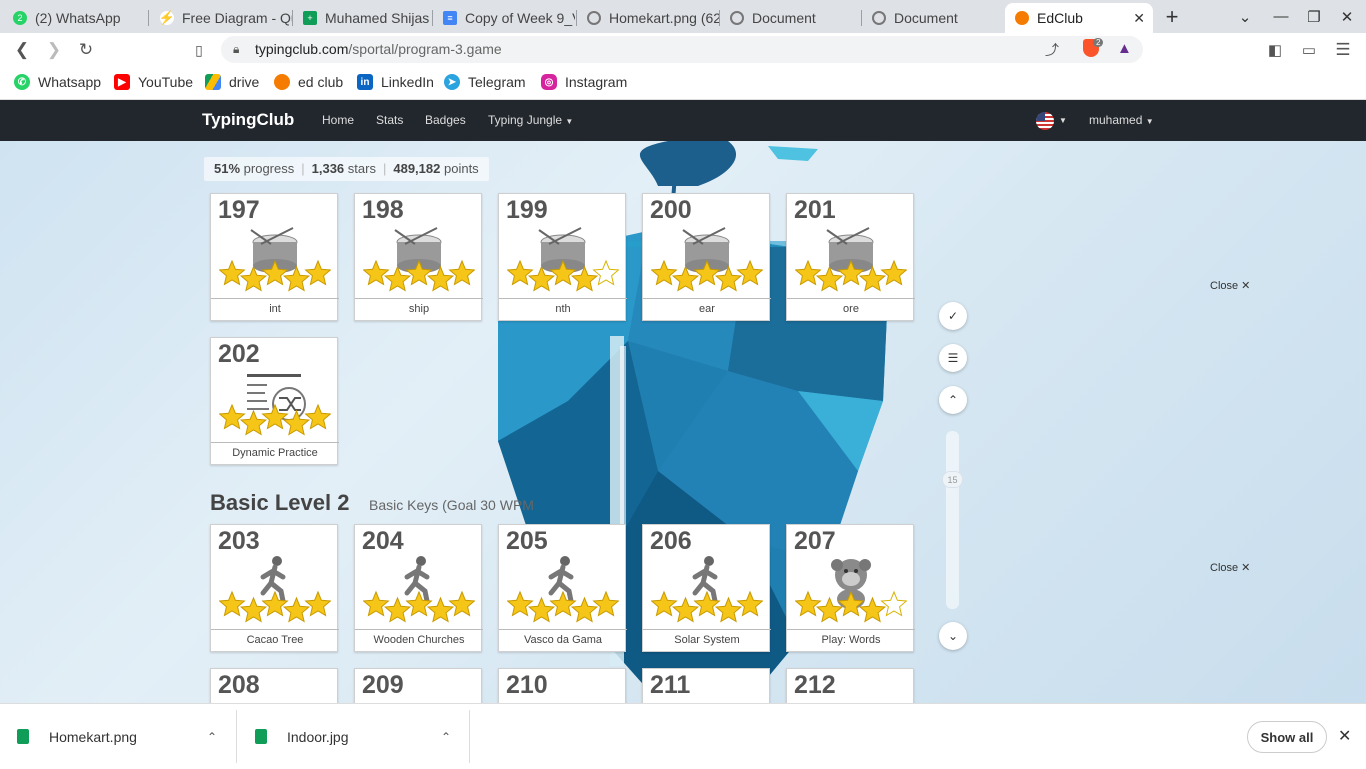  I want to click on lesson-card-201: 201 ore, so click(850, 257).